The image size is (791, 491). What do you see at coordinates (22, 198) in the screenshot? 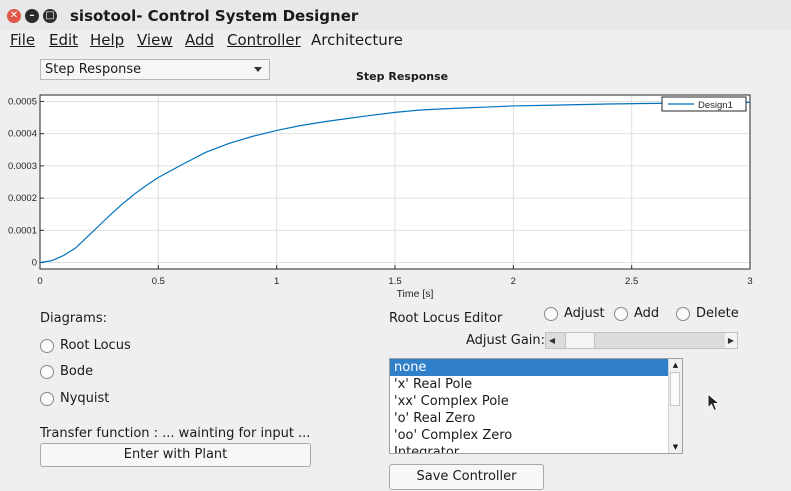
I see `y-tick-label: 0.0002` at bounding box center [22, 198].